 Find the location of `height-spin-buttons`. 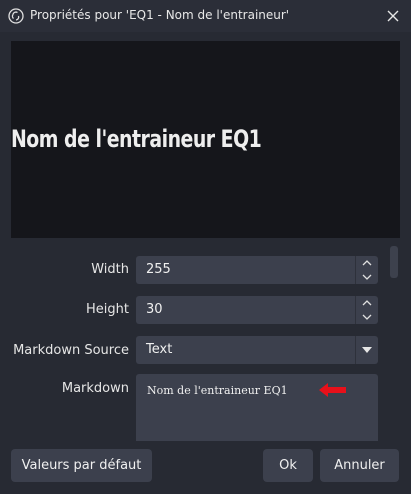

height-spin-buttons is located at coordinates (366, 310).